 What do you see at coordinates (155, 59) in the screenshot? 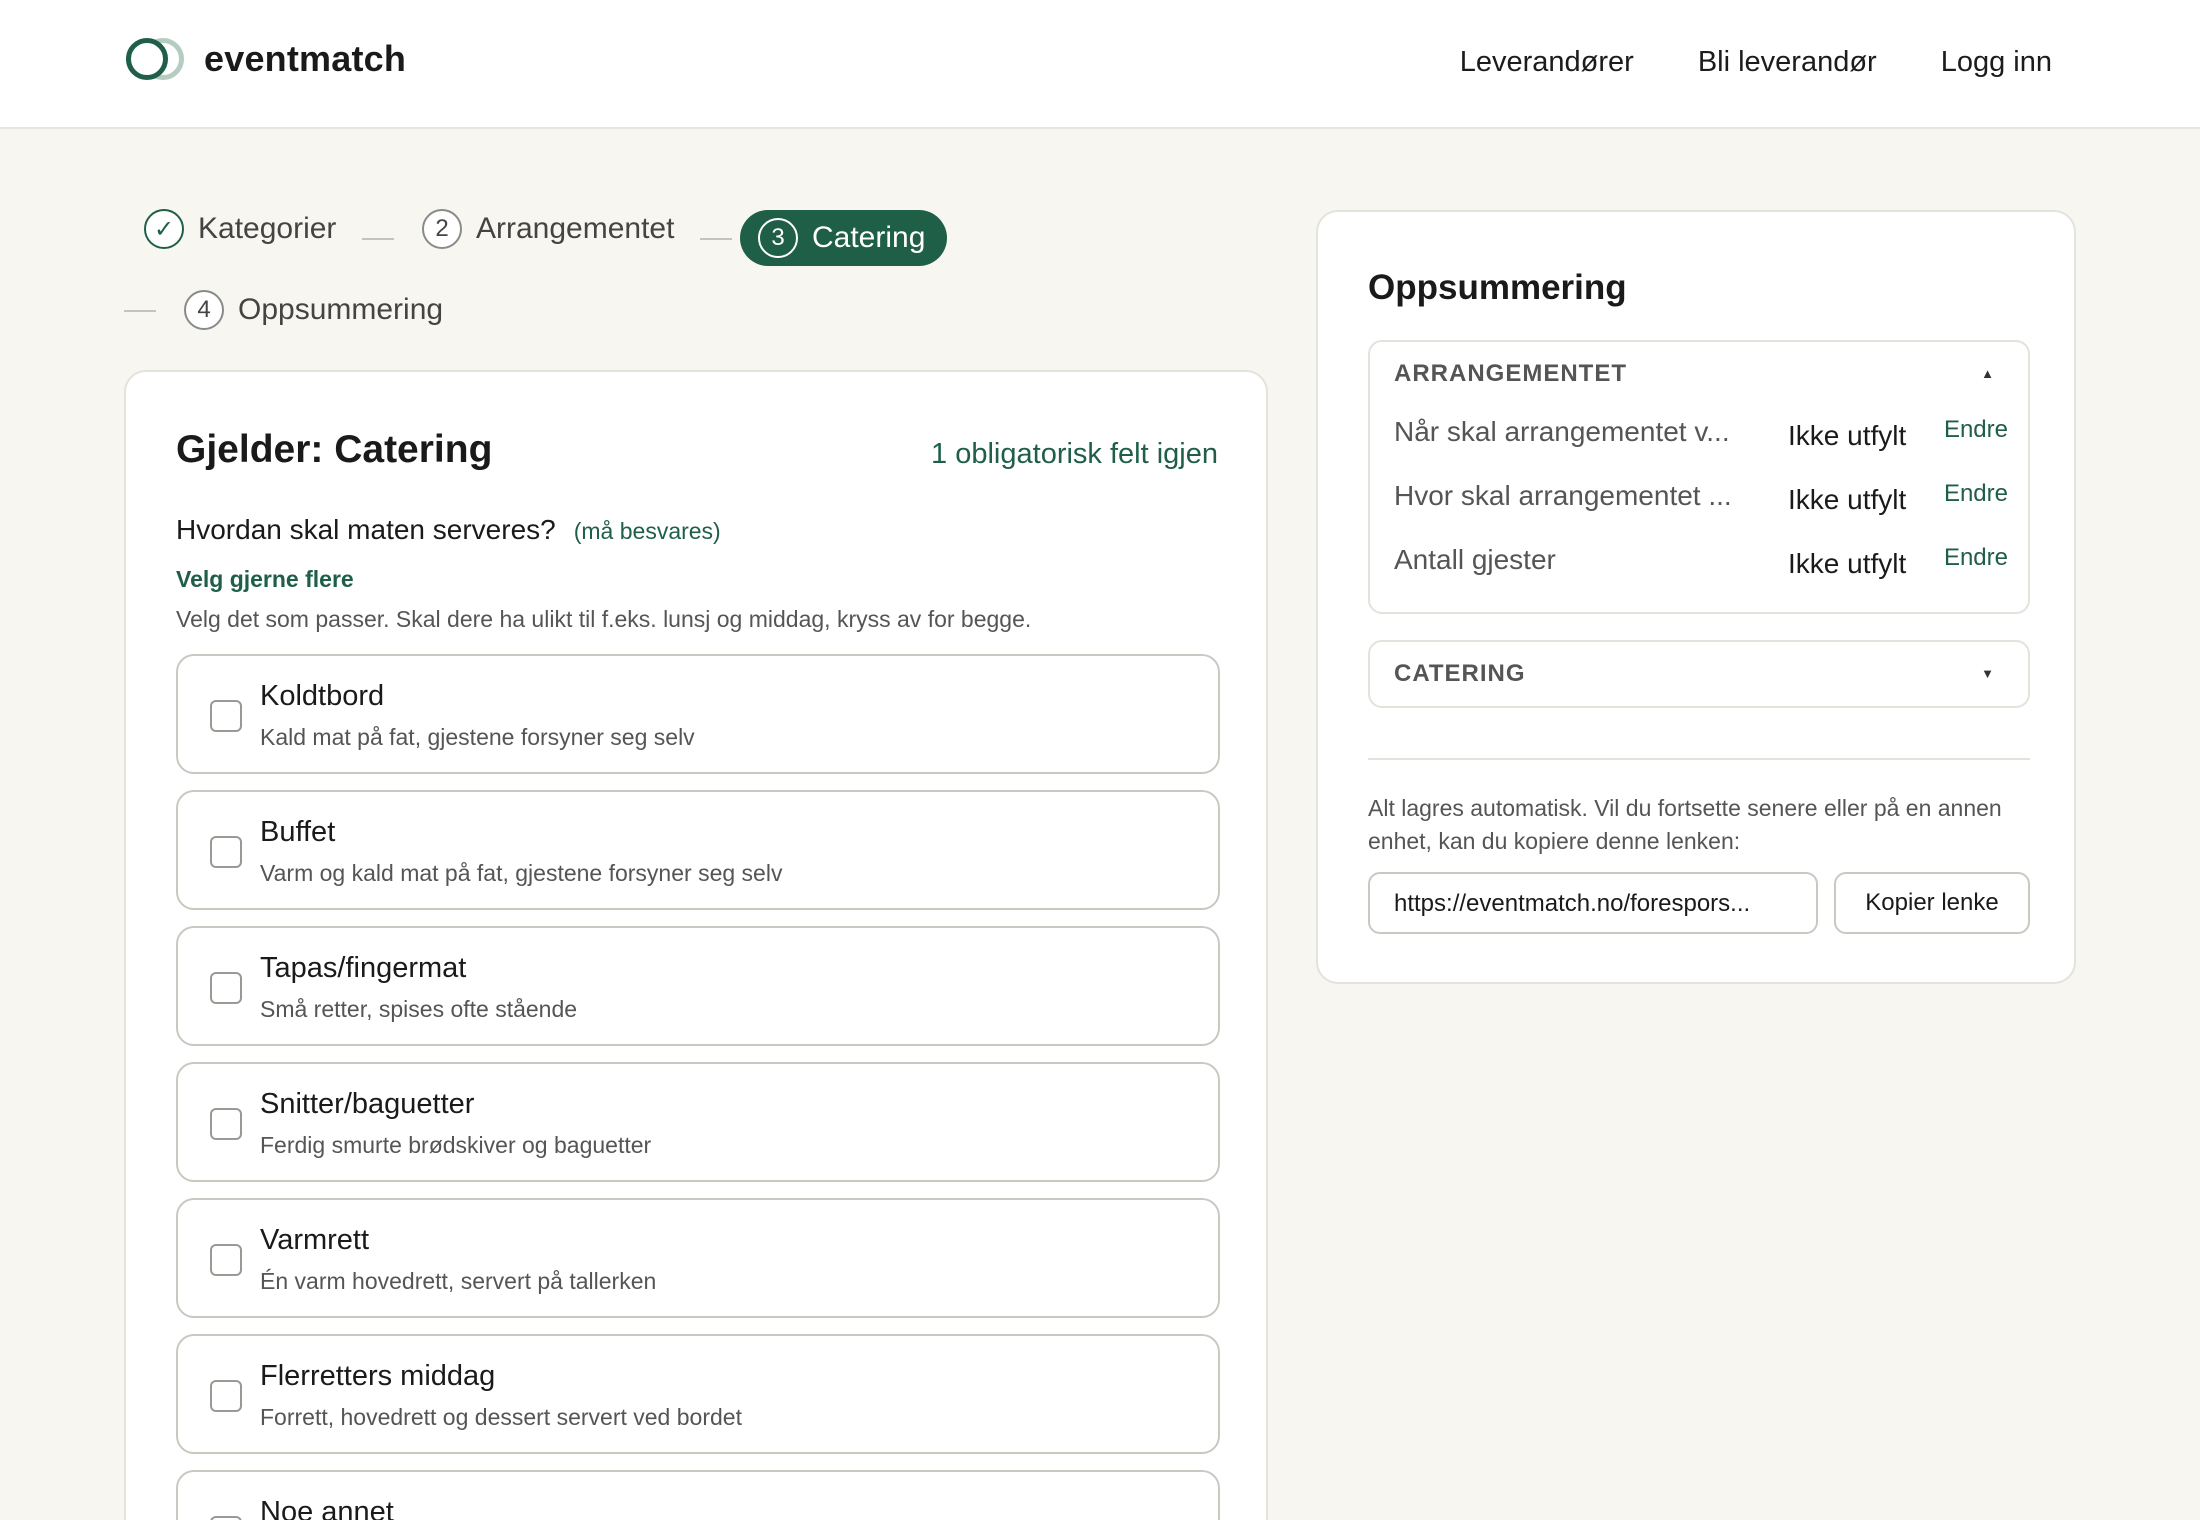
I see `logo-rings-icon` at bounding box center [155, 59].